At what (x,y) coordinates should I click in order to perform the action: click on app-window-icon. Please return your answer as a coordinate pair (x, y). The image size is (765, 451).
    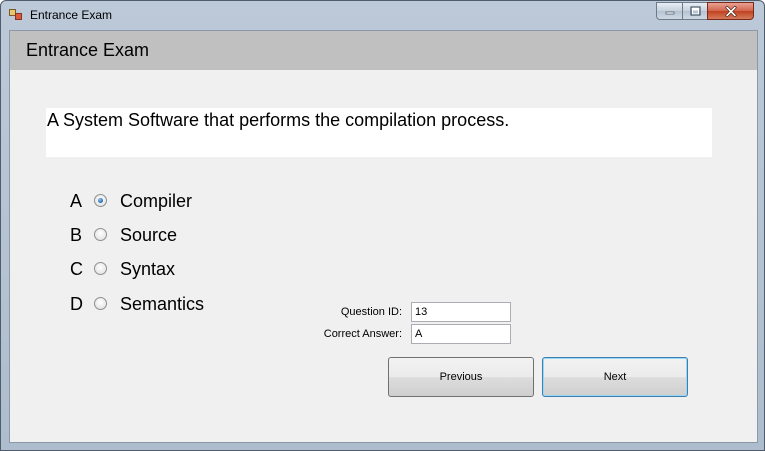
    Looking at the image, I should click on (15, 14).